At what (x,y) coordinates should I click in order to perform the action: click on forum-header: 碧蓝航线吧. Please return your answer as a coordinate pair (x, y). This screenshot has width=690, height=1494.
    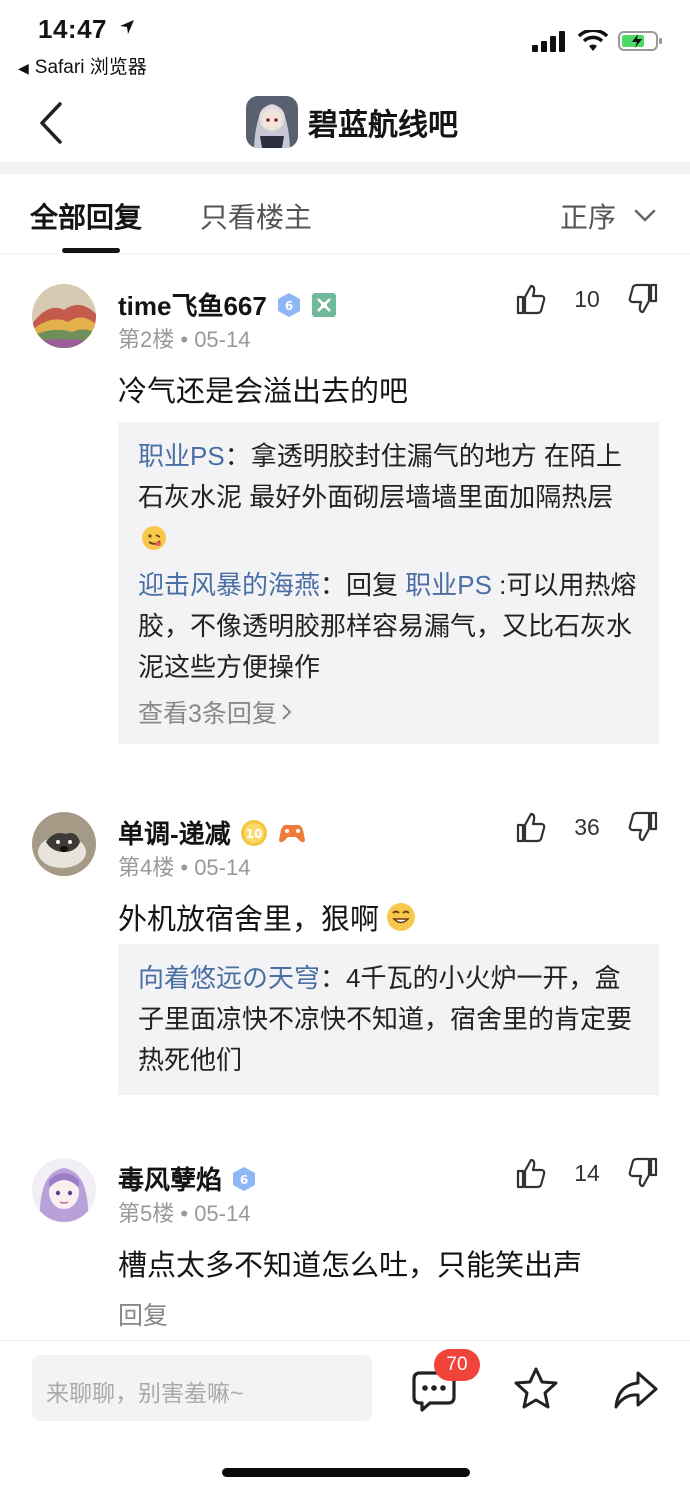
    Looking at the image, I should click on (352, 122).